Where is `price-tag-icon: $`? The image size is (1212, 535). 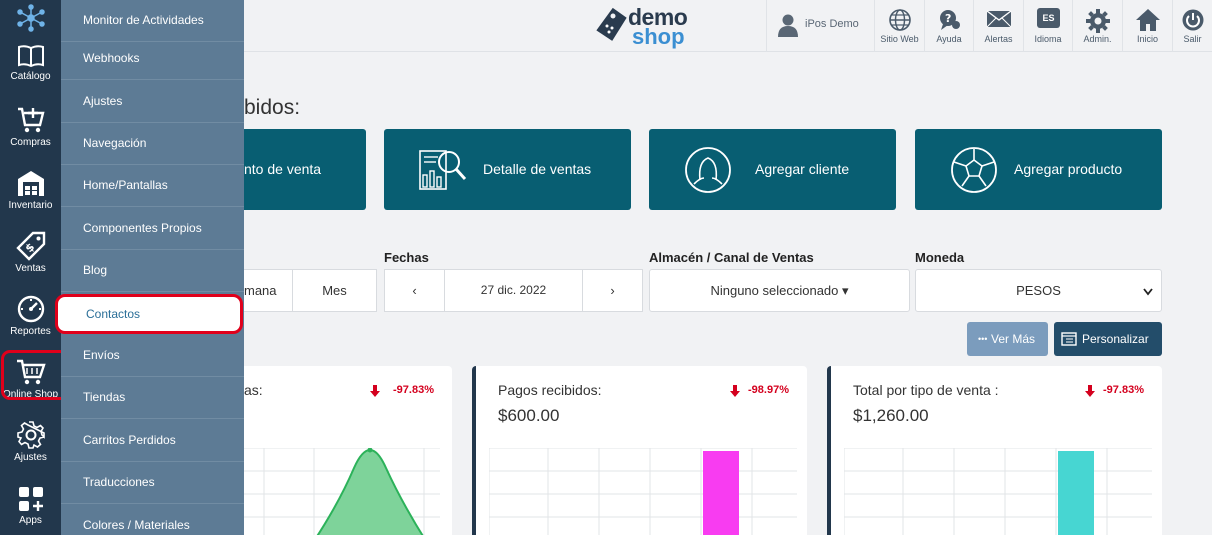 price-tag-icon: $ is located at coordinates (30, 246).